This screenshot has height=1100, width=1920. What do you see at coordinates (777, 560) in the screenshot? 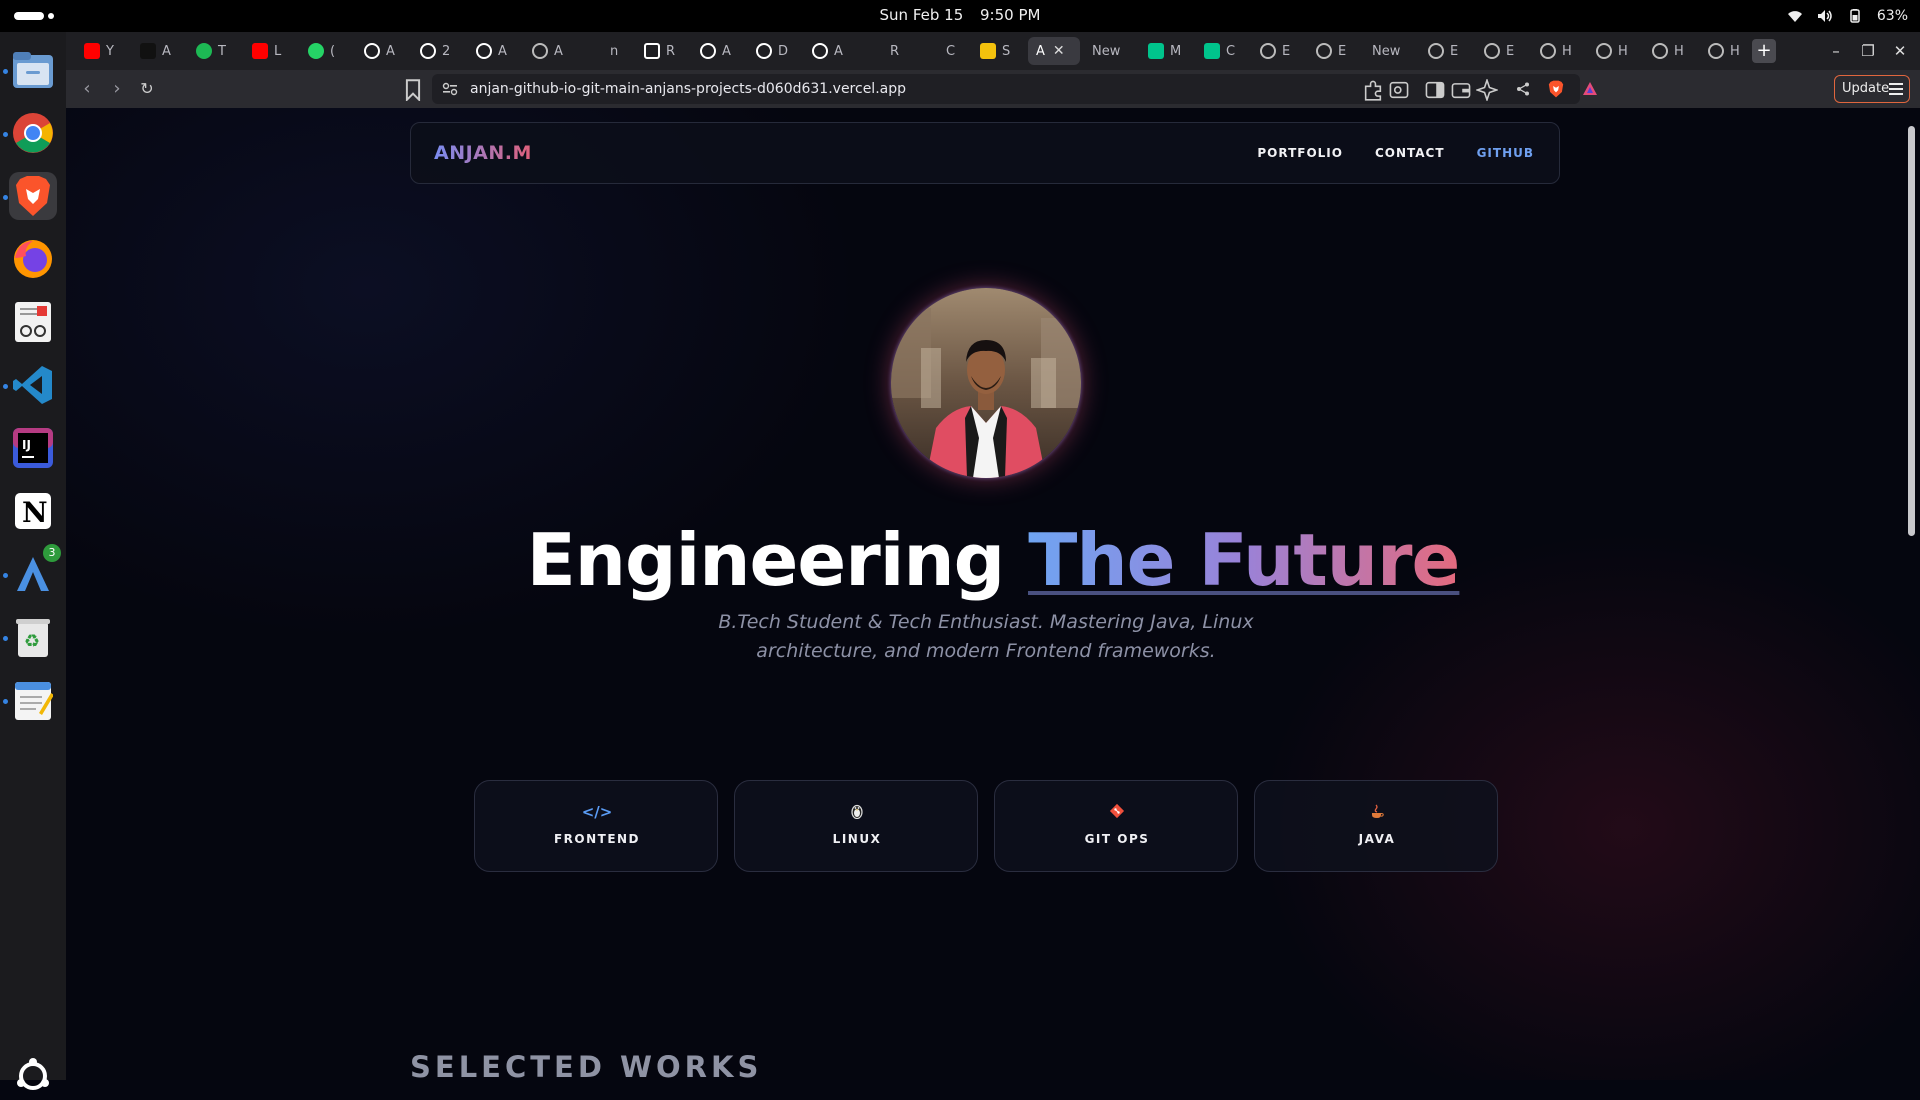
I see `hero-title-main: Engineering` at bounding box center [777, 560].